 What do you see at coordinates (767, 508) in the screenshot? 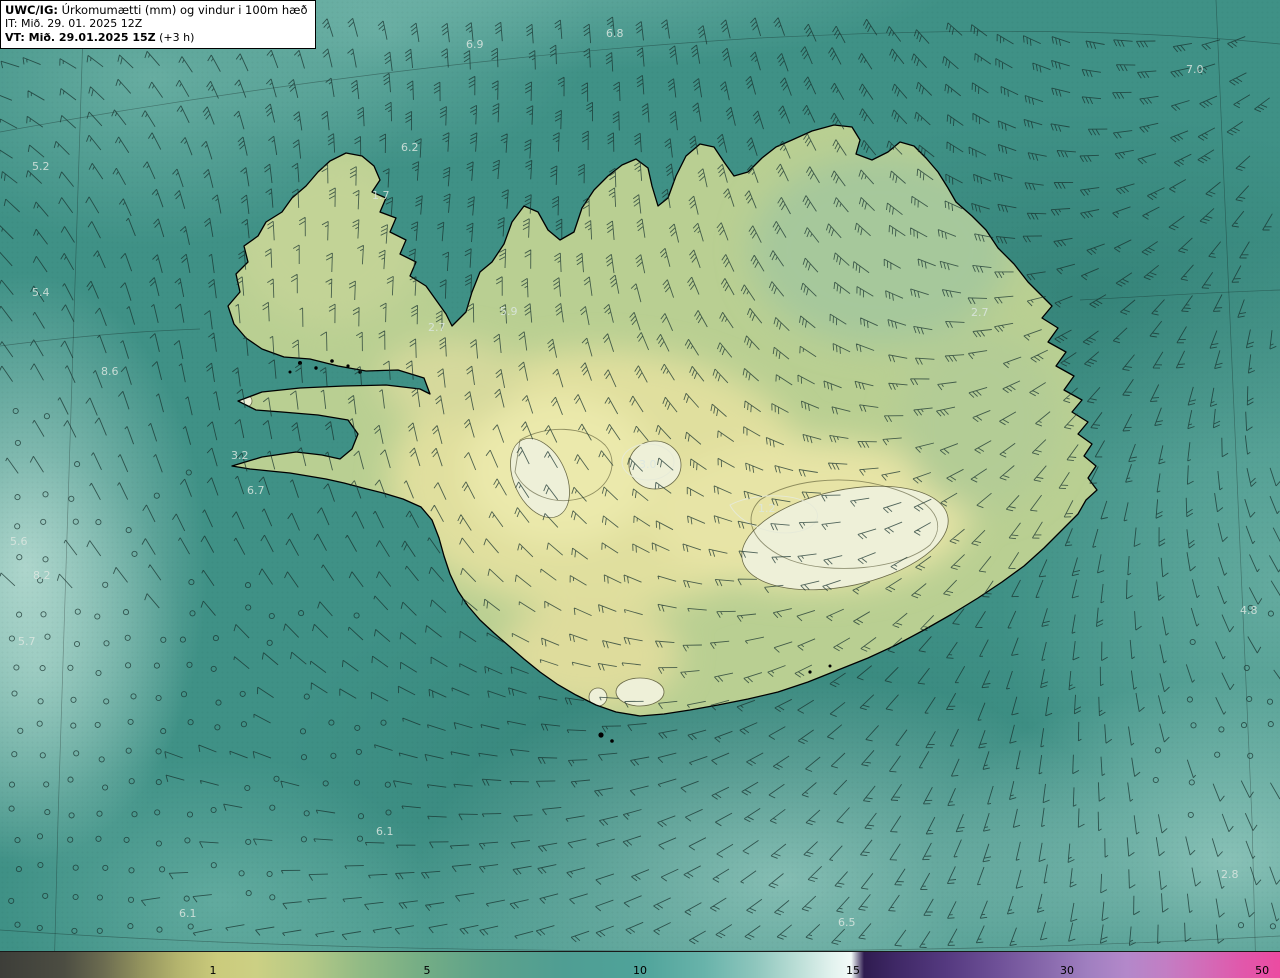
I see `contour-value-label: 1.2` at bounding box center [767, 508].